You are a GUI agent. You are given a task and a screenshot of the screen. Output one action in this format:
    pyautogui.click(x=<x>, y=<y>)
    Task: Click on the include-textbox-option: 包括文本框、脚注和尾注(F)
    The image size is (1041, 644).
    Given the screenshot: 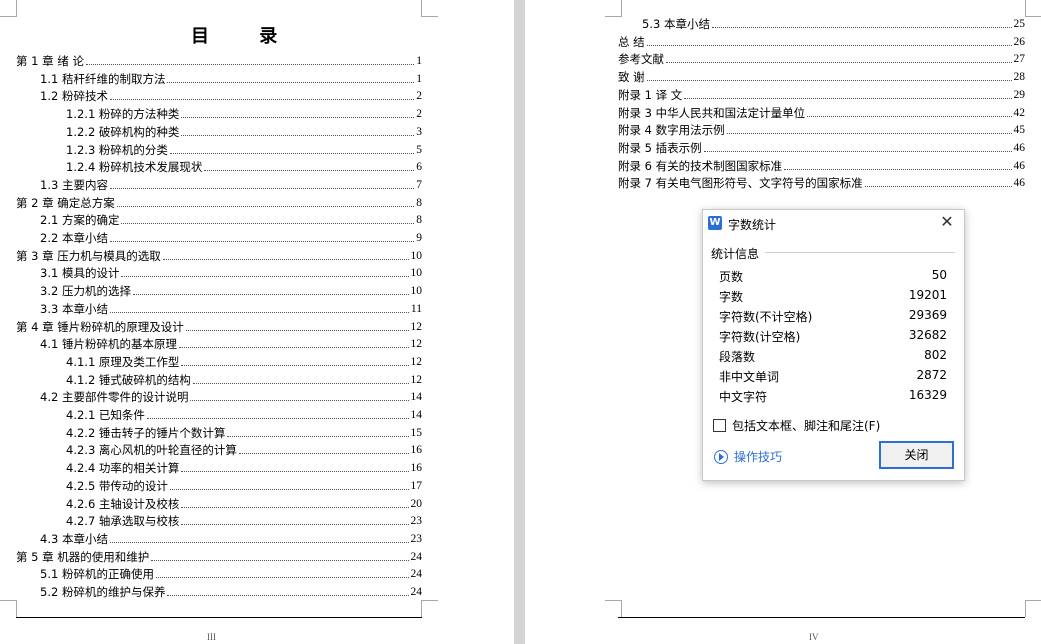 What is the action you would take?
    pyautogui.click(x=796, y=425)
    